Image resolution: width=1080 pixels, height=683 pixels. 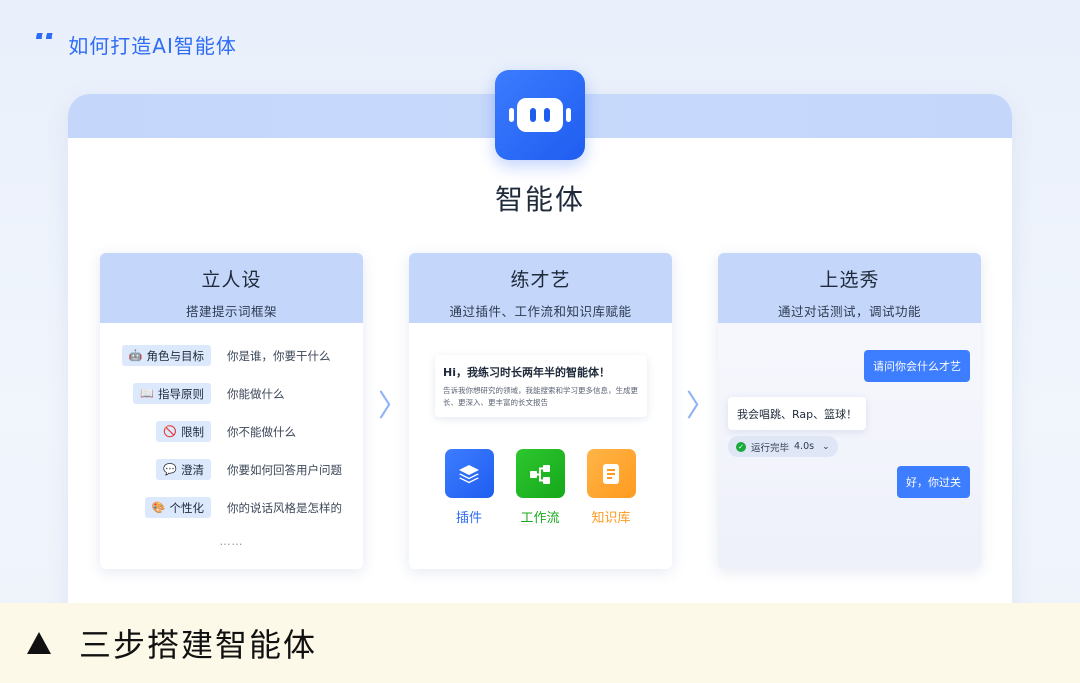 I want to click on card-subtitle: 通过插件、工作流和知识库赋能, so click(x=540, y=311).